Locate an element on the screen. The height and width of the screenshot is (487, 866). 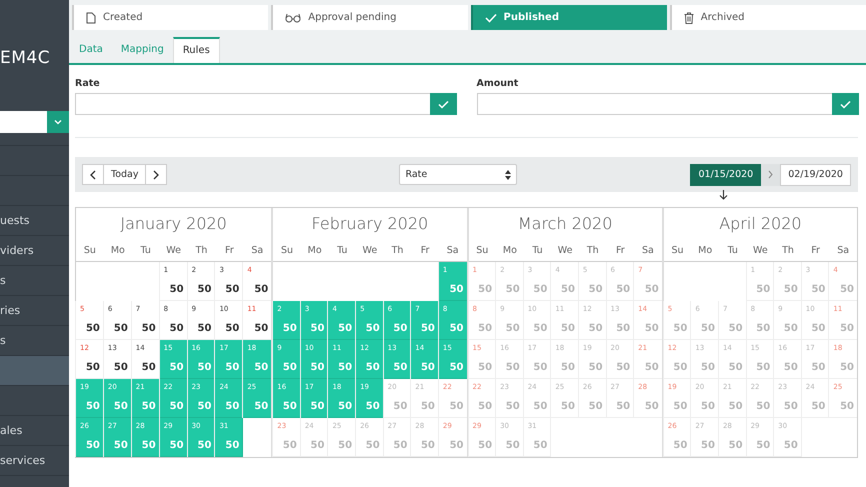
month-title: April 2020 is located at coordinates (760, 224).